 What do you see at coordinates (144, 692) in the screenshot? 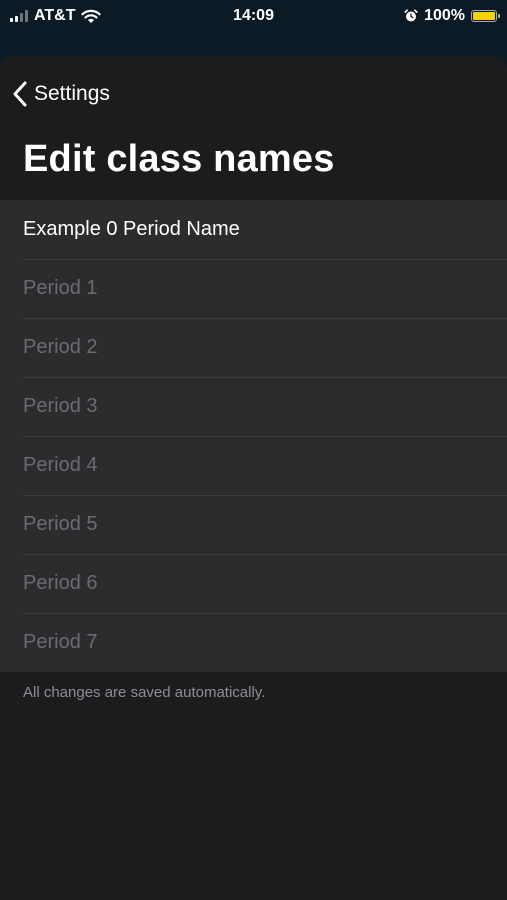
I see `footer-note: All changes are saved automatically.` at bounding box center [144, 692].